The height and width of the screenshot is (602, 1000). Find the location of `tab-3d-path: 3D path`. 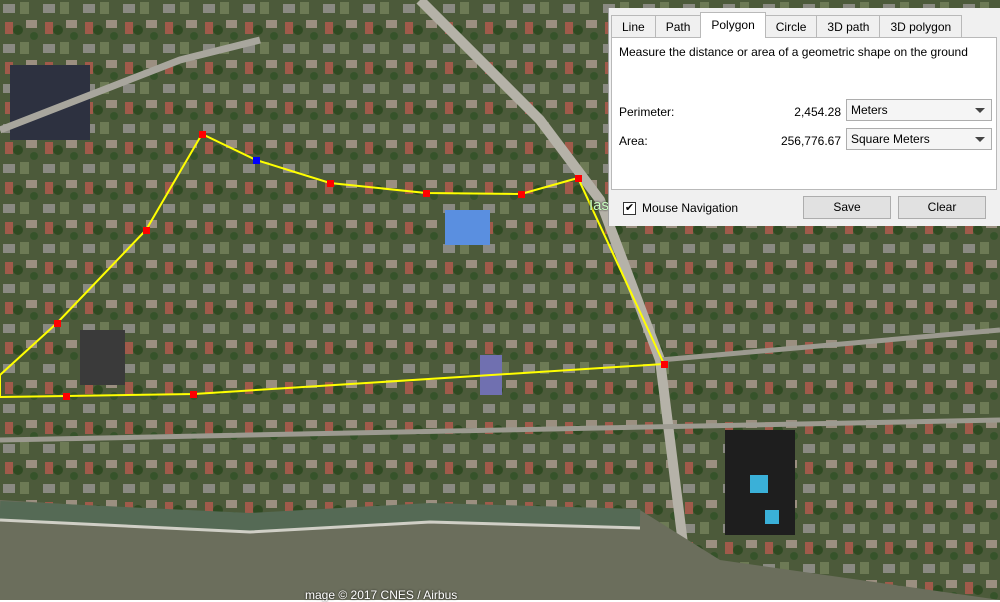

tab-3d-path: 3D path is located at coordinates (848, 26).